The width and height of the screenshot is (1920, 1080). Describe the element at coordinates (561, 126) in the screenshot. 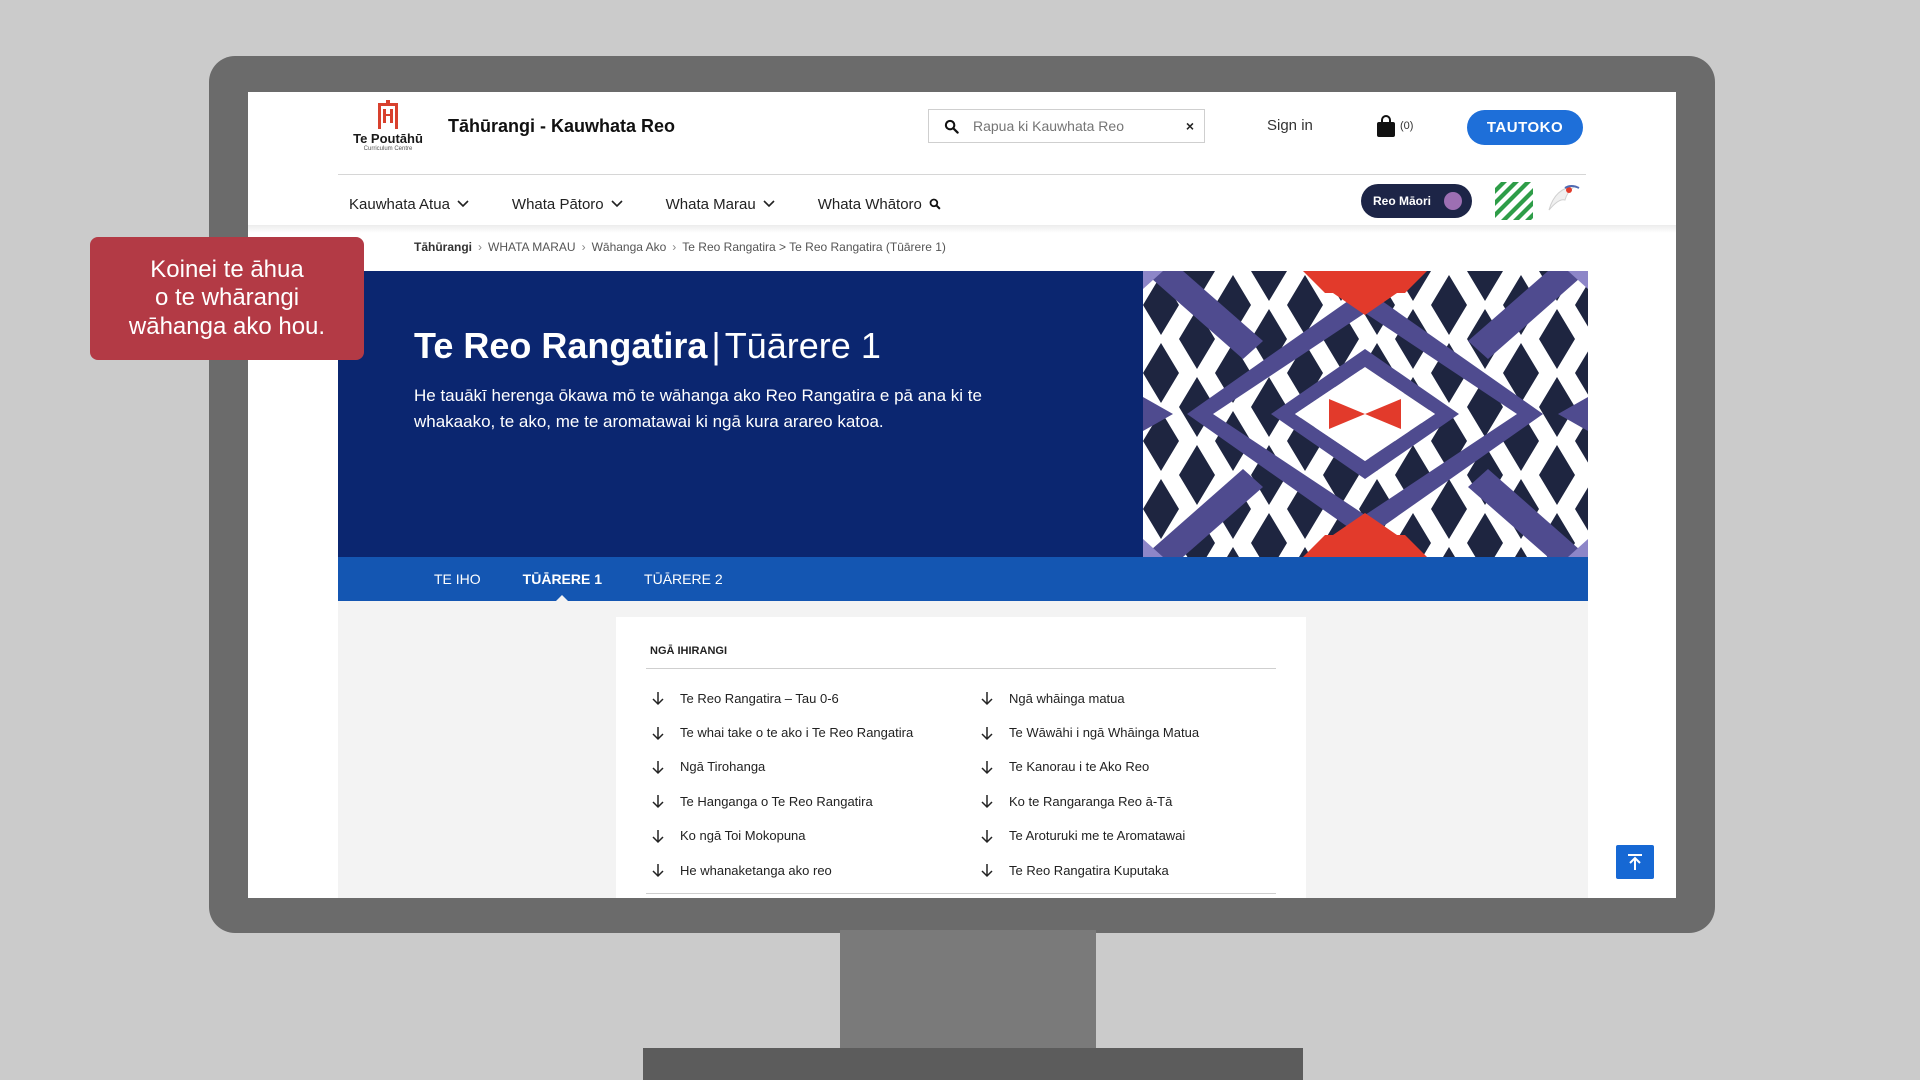

I see `site-title: Tāhūrangi - Kauwhata Reo` at that location.